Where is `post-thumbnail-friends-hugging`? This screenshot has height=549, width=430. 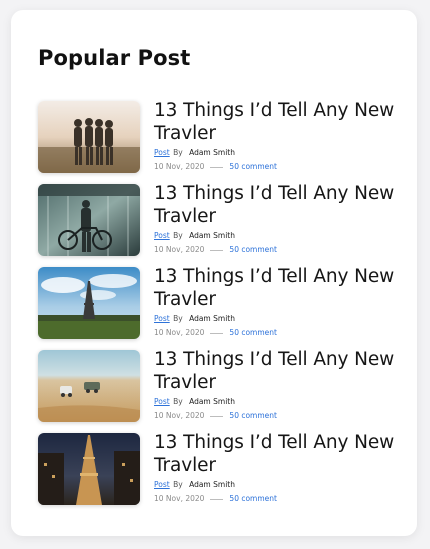 post-thumbnail-friends-hugging is located at coordinates (89, 137).